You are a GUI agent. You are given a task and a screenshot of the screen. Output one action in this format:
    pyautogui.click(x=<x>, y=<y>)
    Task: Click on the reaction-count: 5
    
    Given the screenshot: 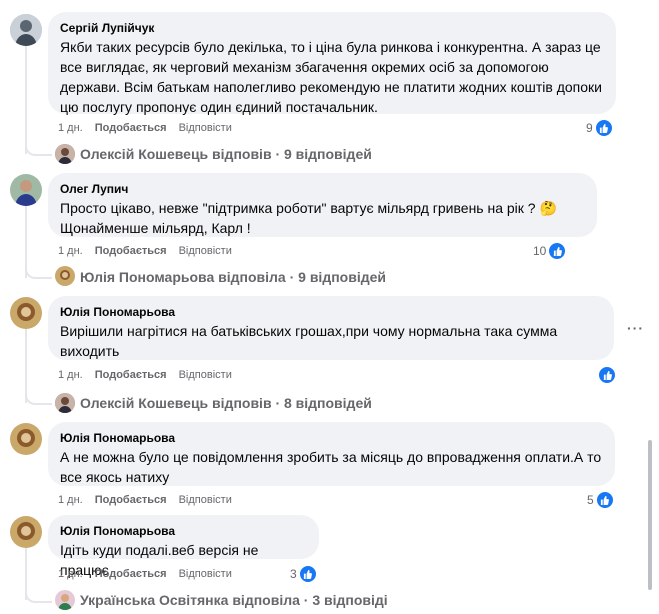 What is the action you would take?
    pyautogui.click(x=600, y=500)
    